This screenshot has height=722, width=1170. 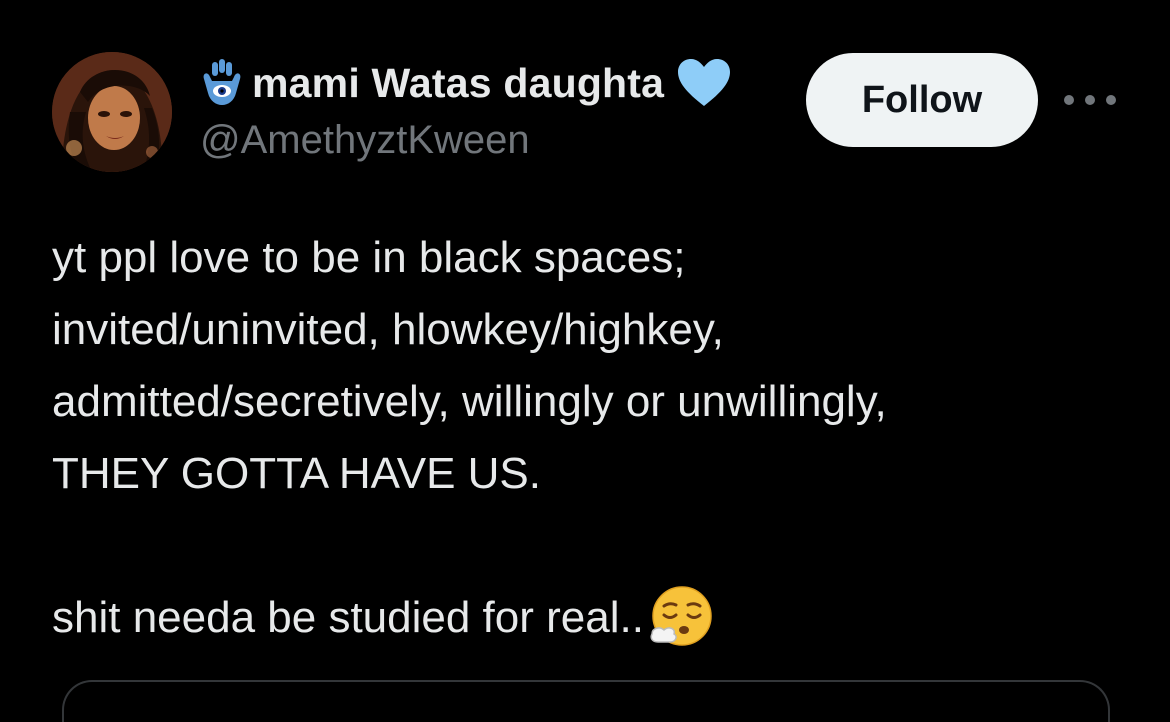 What do you see at coordinates (222, 82) in the screenshot?
I see `hamsa-icon` at bounding box center [222, 82].